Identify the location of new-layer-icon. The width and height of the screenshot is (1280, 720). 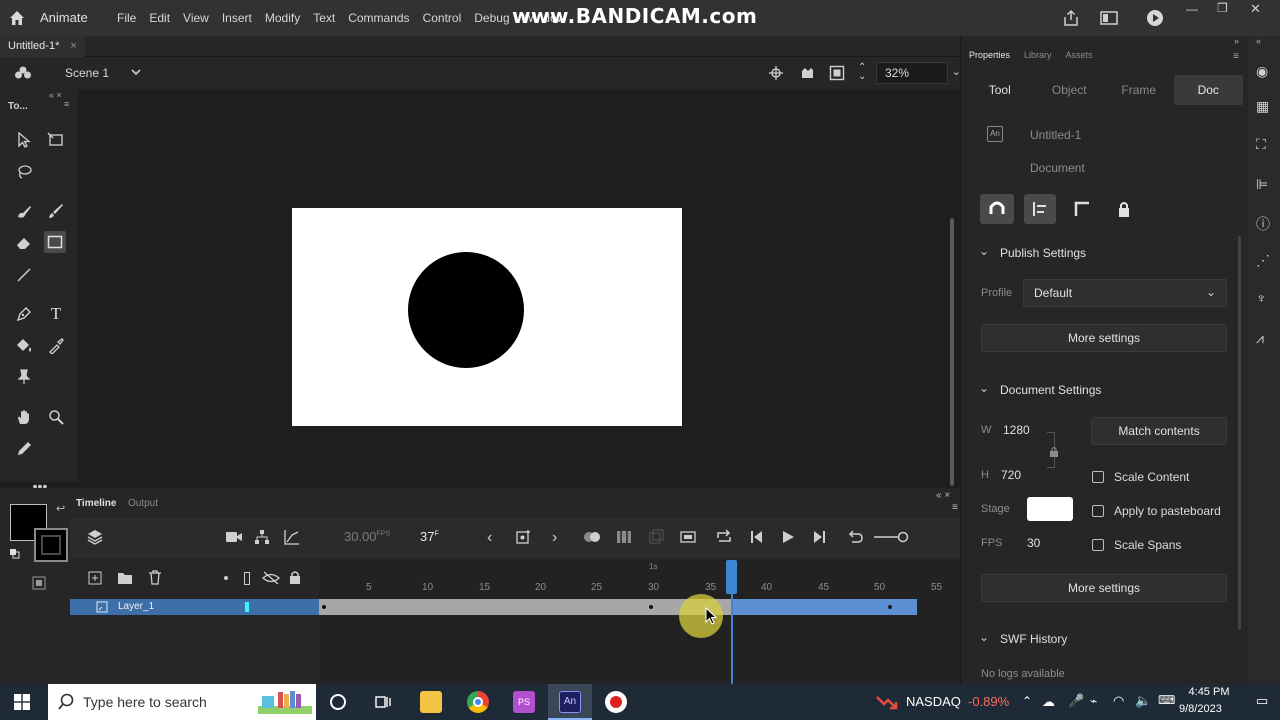
(95, 578).